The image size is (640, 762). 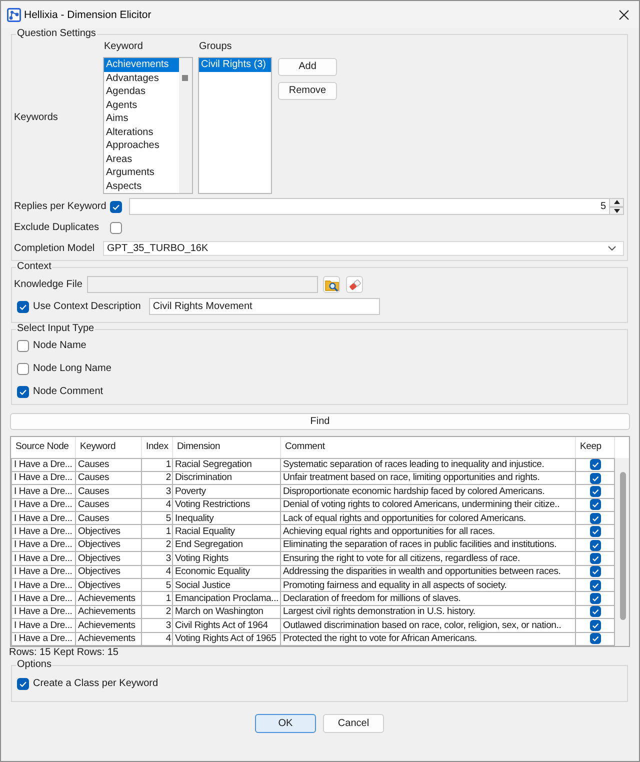 I want to click on table-cell: 4, so click(x=157, y=639).